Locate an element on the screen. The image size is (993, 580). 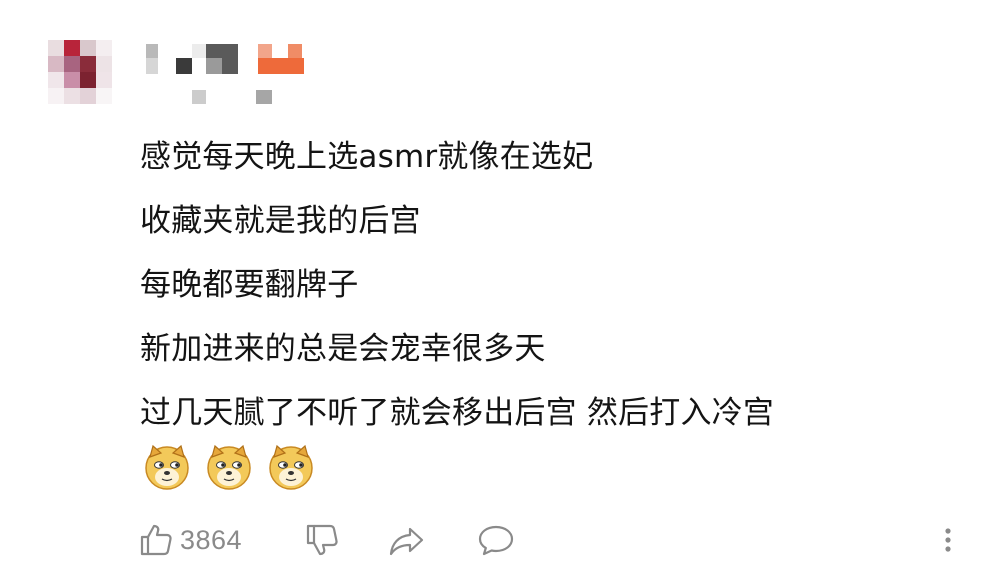
share-button is located at coordinates (407, 540).